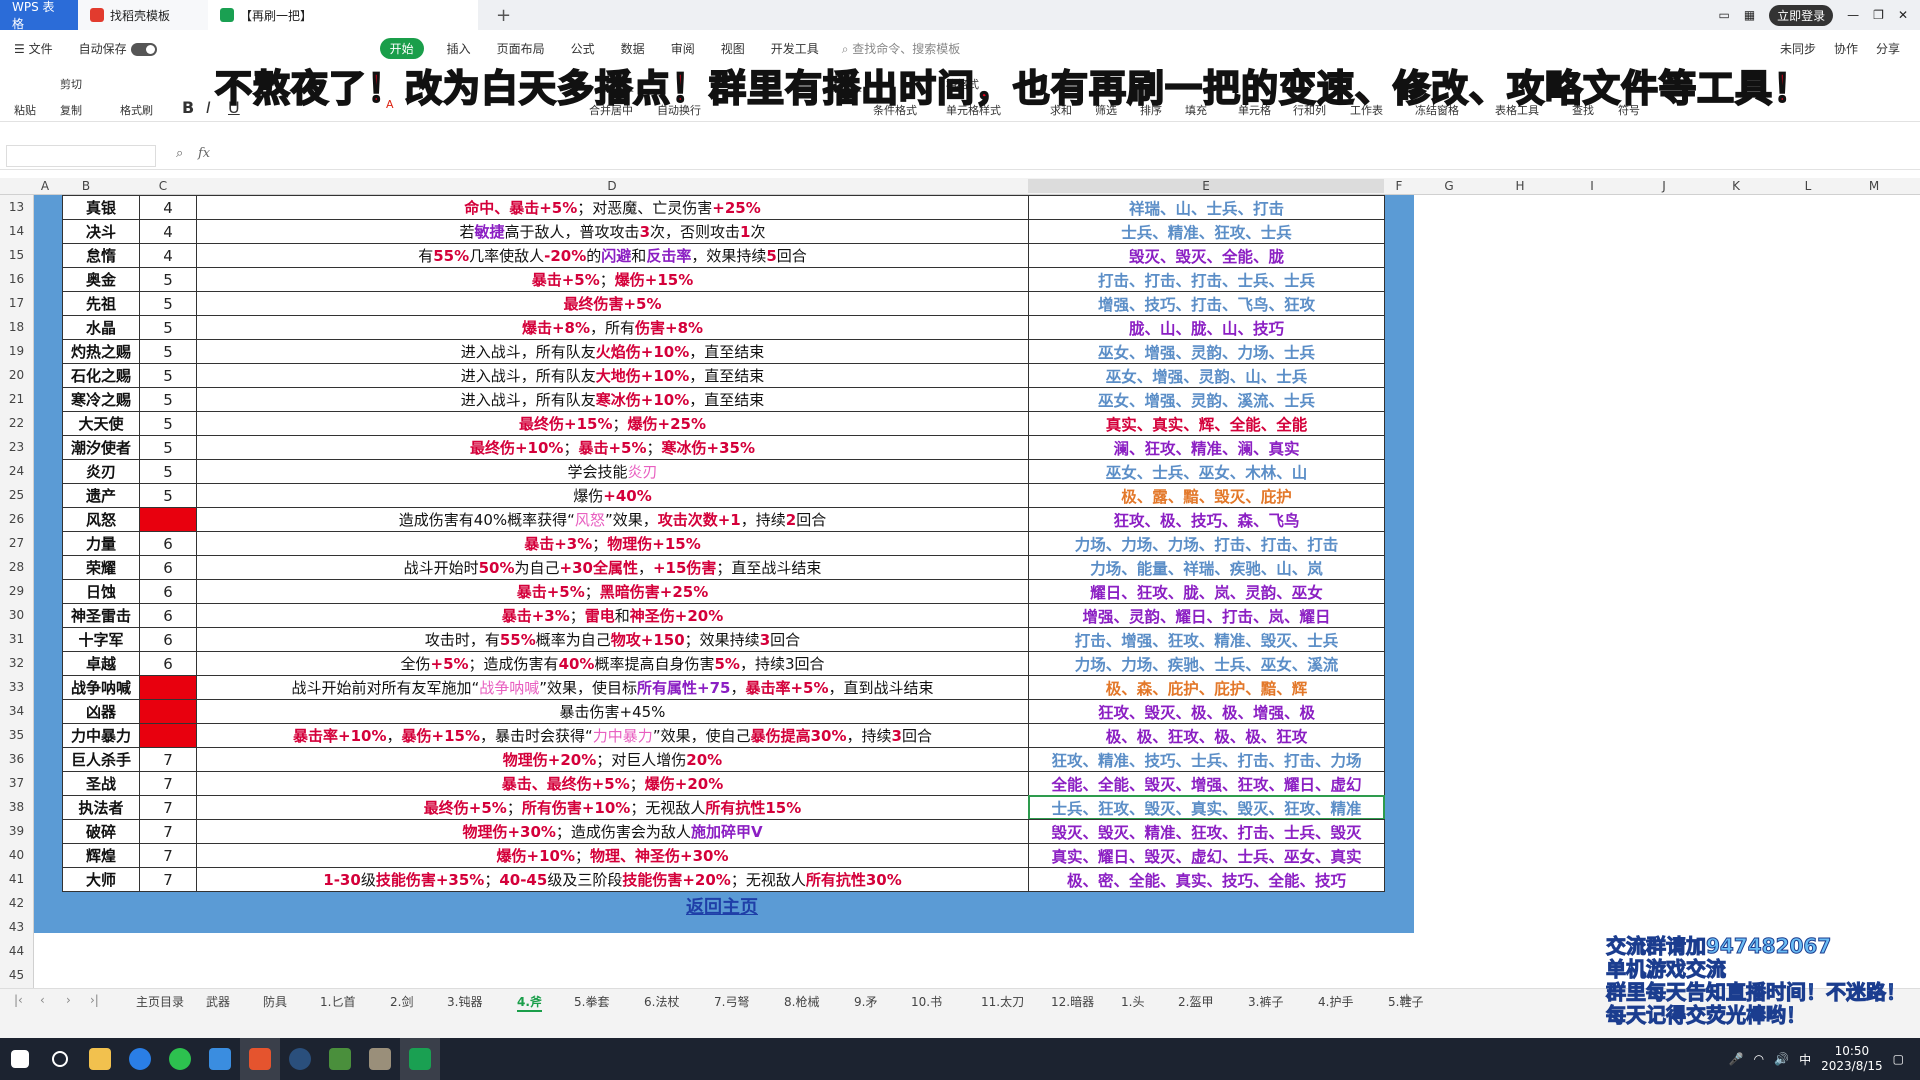 Image resolution: width=1920 pixels, height=1080 pixels. Describe the element at coordinates (101, 663) in the screenshot. I see `name-cell: 卓越` at that location.